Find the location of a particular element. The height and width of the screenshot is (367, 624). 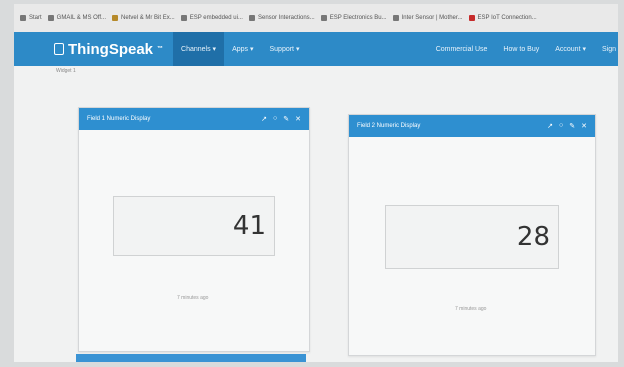

bookmark-item: Start is located at coordinates (31, 18).